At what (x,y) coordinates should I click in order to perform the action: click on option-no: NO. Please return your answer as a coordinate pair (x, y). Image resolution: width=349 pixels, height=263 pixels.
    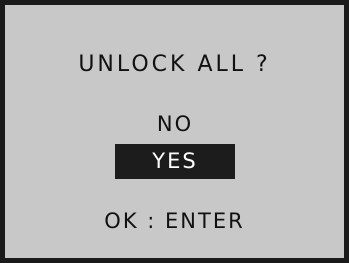
    Looking at the image, I should click on (175, 124).